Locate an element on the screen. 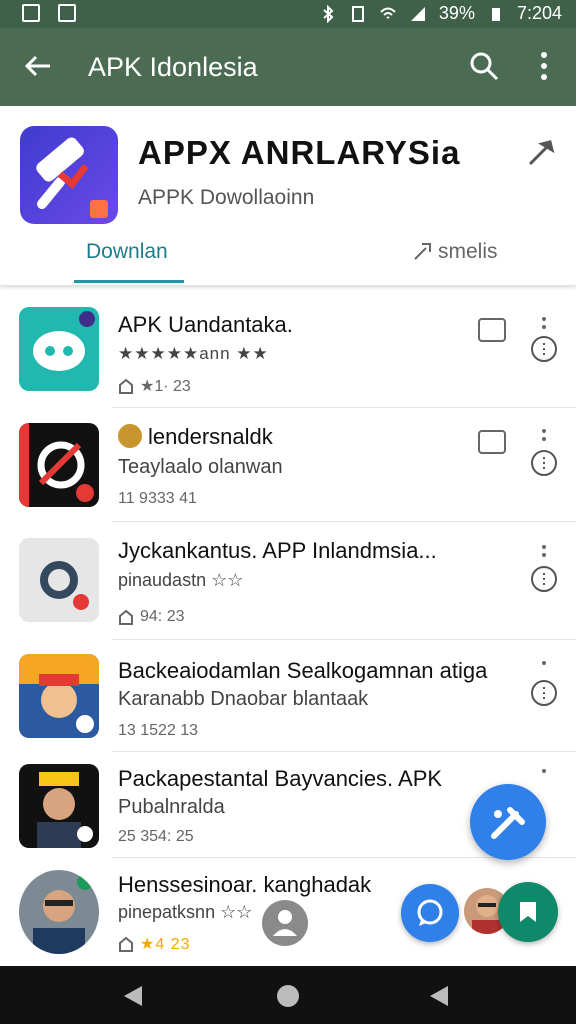 The height and width of the screenshot is (1024, 576). app-title: Henssesinoar. kanghadak is located at coordinates (245, 884).